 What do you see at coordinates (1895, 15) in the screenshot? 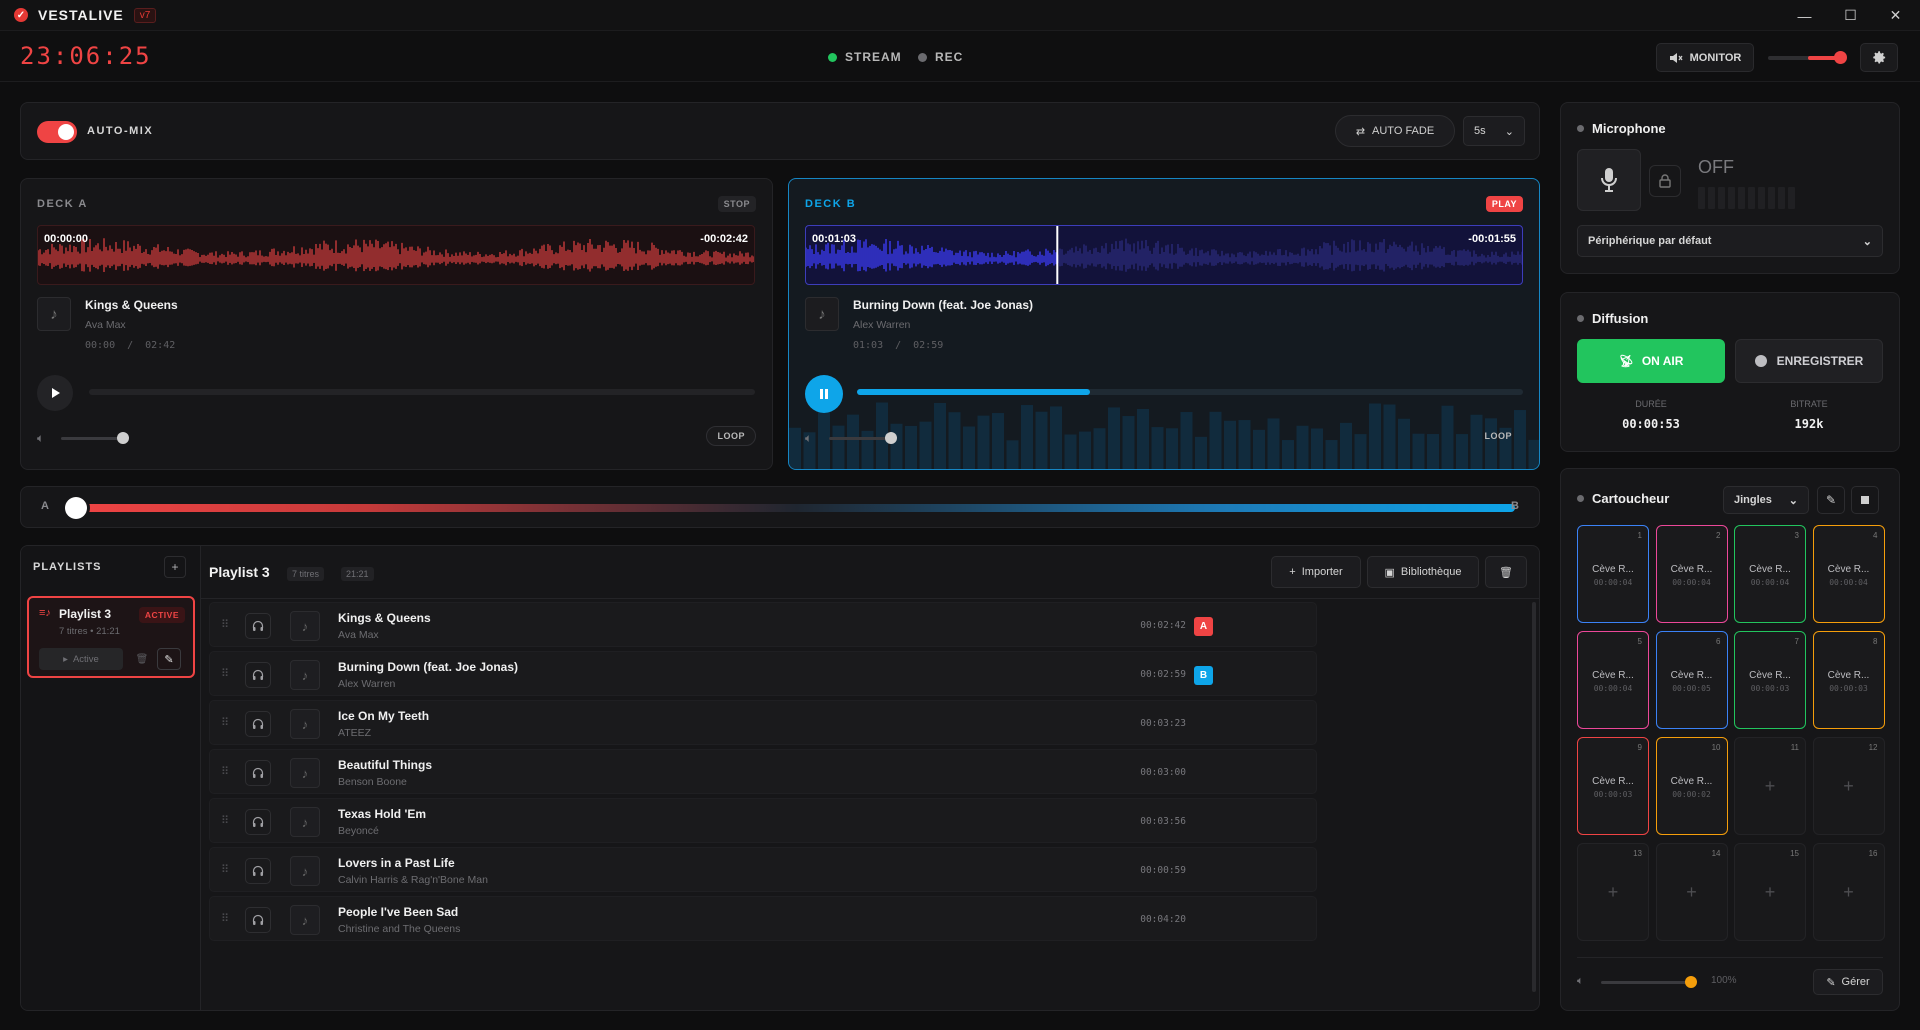
I see `close-button: ✕` at bounding box center [1895, 15].